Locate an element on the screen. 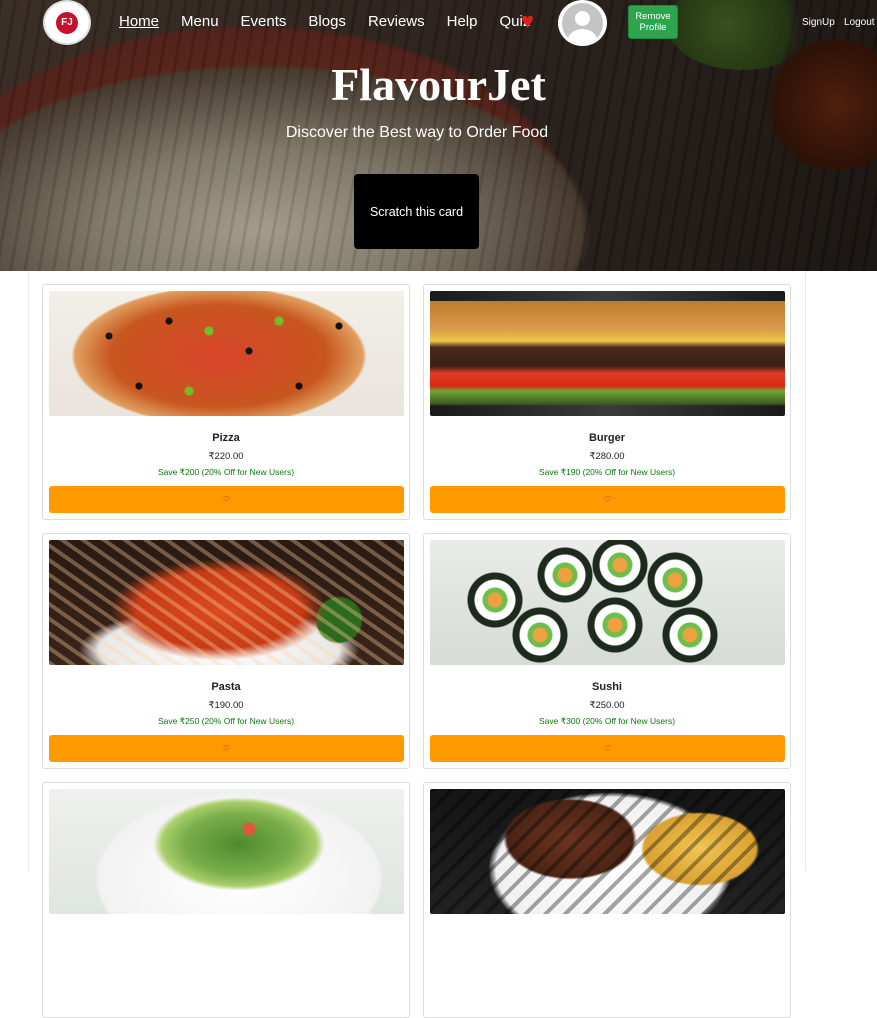  menu-card-salad is located at coordinates (226, 900).